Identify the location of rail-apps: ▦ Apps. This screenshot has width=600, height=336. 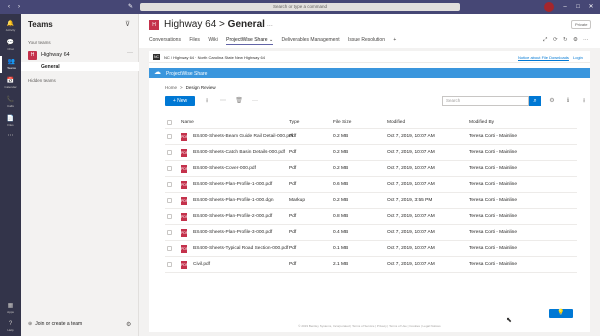
(10, 308).